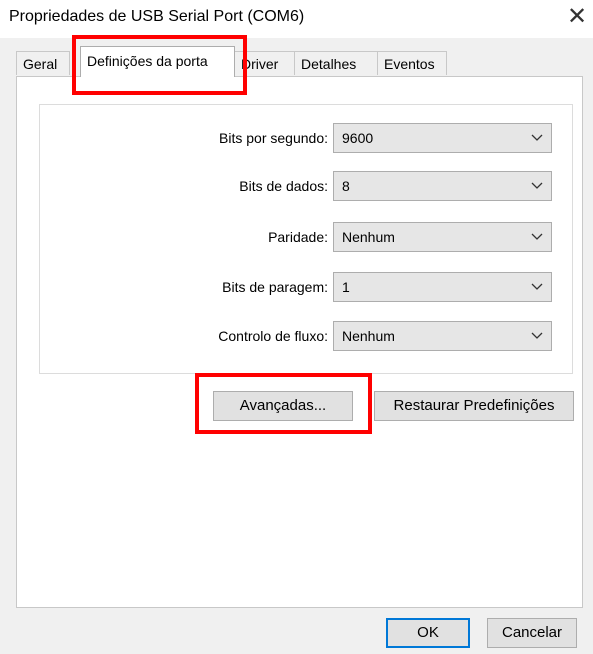 This screenshot has width=593, height=654. What do you see at coordinates (532, 633) in the screenshot?
I see `cancel-button: Cancelar` at bounding box center [532, 633].